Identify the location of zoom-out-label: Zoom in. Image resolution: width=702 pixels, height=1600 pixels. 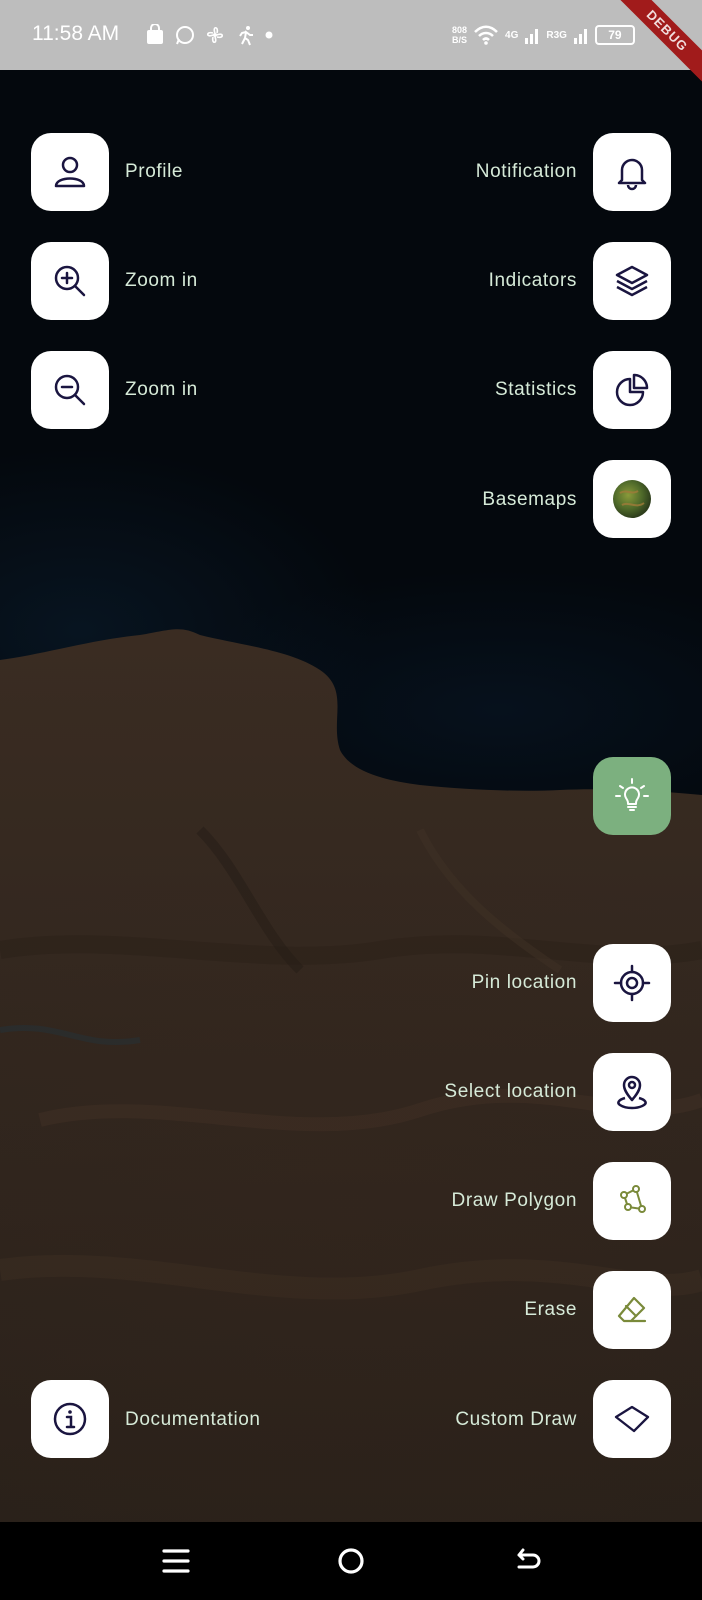
(161, 389).